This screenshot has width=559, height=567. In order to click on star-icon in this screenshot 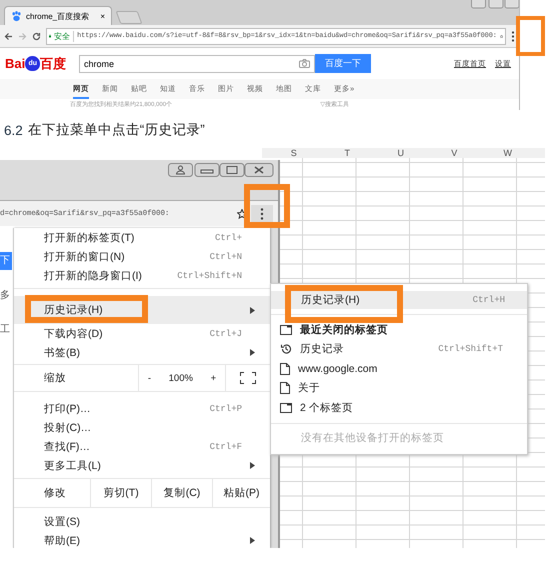, I will do `click(242, 214)`.